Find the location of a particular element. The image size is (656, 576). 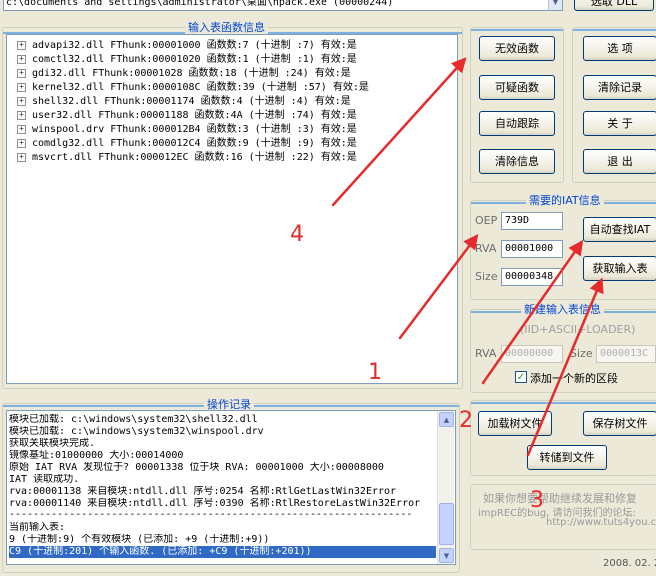

clear-log-button: 清除记录 is located at coordinates (619, 87).